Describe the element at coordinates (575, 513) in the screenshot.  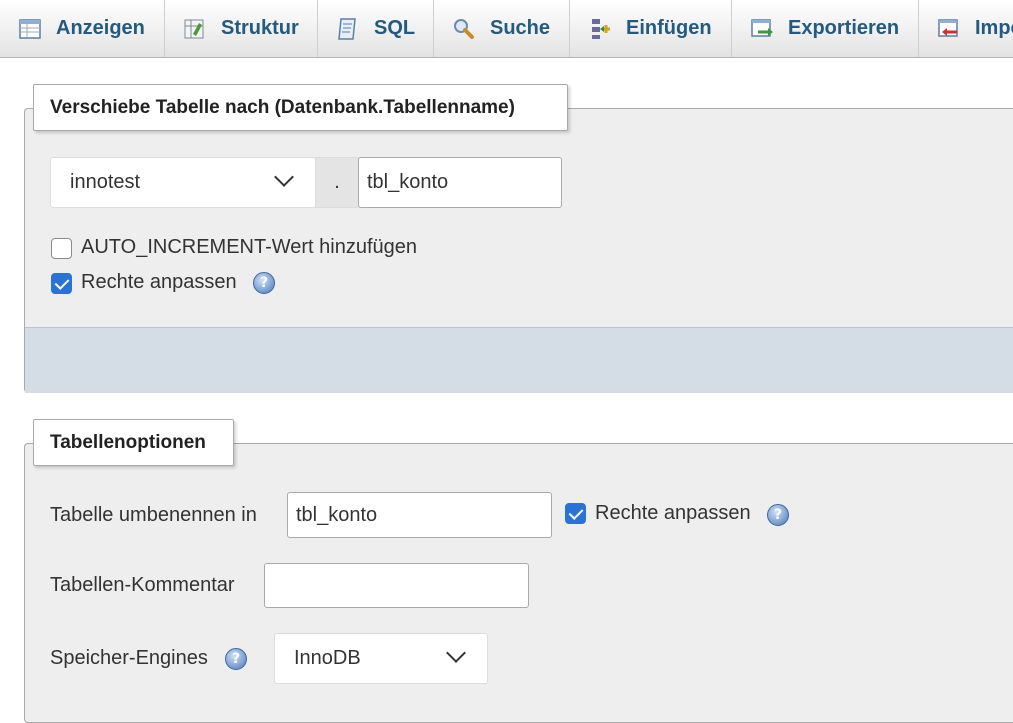
I see `rename-adjust-privileges-checkbox` at that location.